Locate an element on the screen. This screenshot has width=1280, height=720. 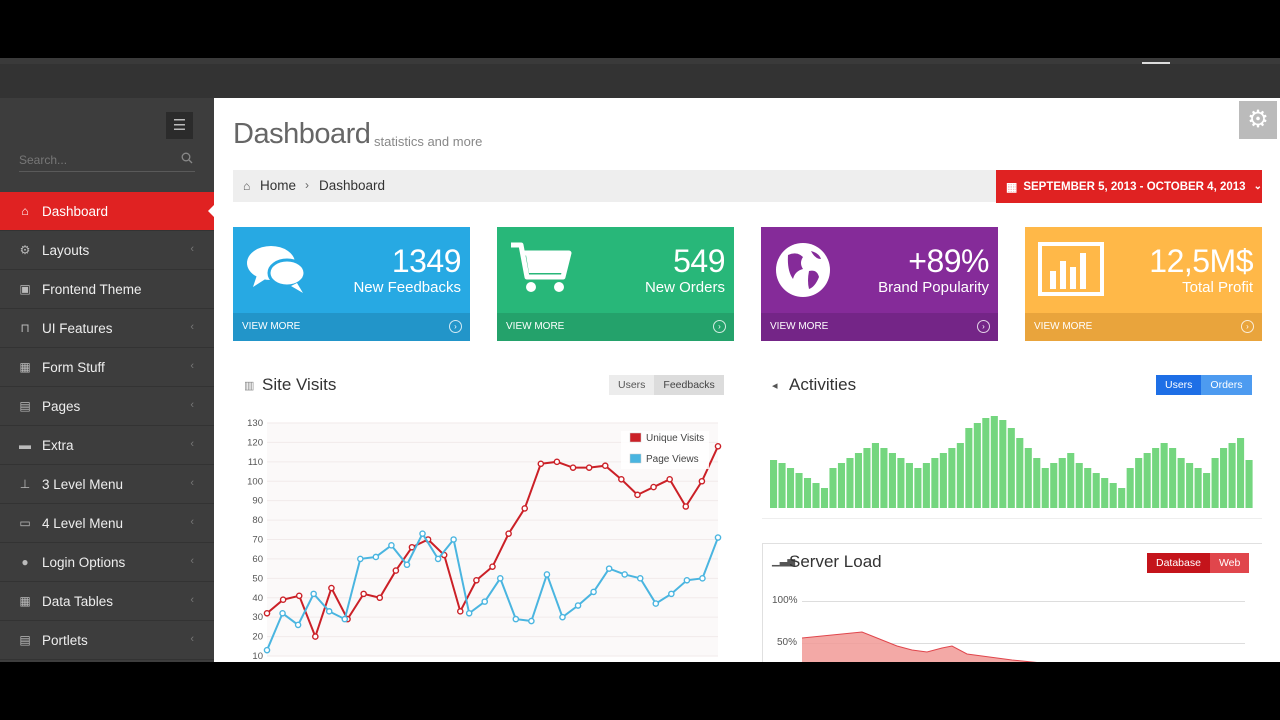
sidebar-item-layouts: ⚙ Layouts ‹ is located at coordinates (107, 250).